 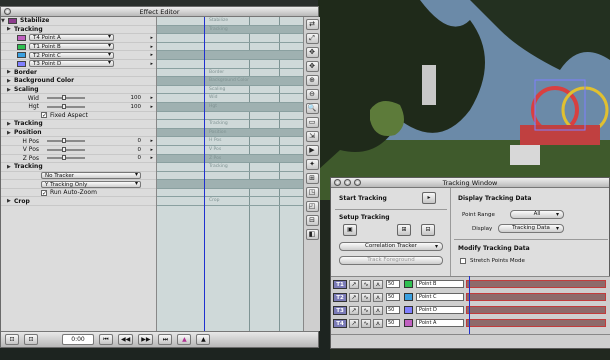 I want to click on param-row-point: T3 Point D ▸, so click(x=78, y=64).